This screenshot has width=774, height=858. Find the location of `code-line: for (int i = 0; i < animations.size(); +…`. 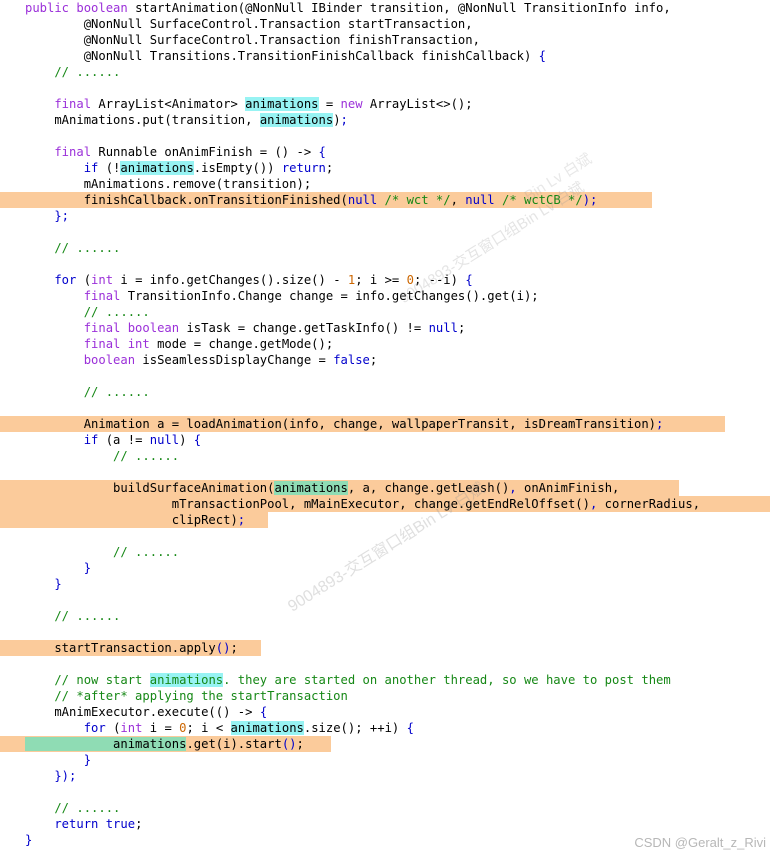

code-line: for (int i = 0; i < animations.size(); +… is located at coordinates (219, 728).